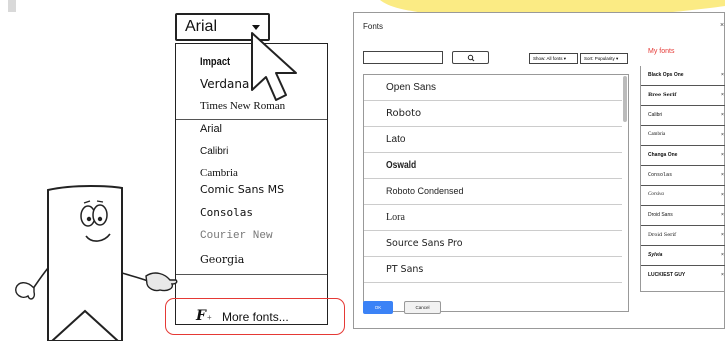 This screenshot has width=725, height=341. I want to click on my-font-label: Sylvia, so click(655, 255).